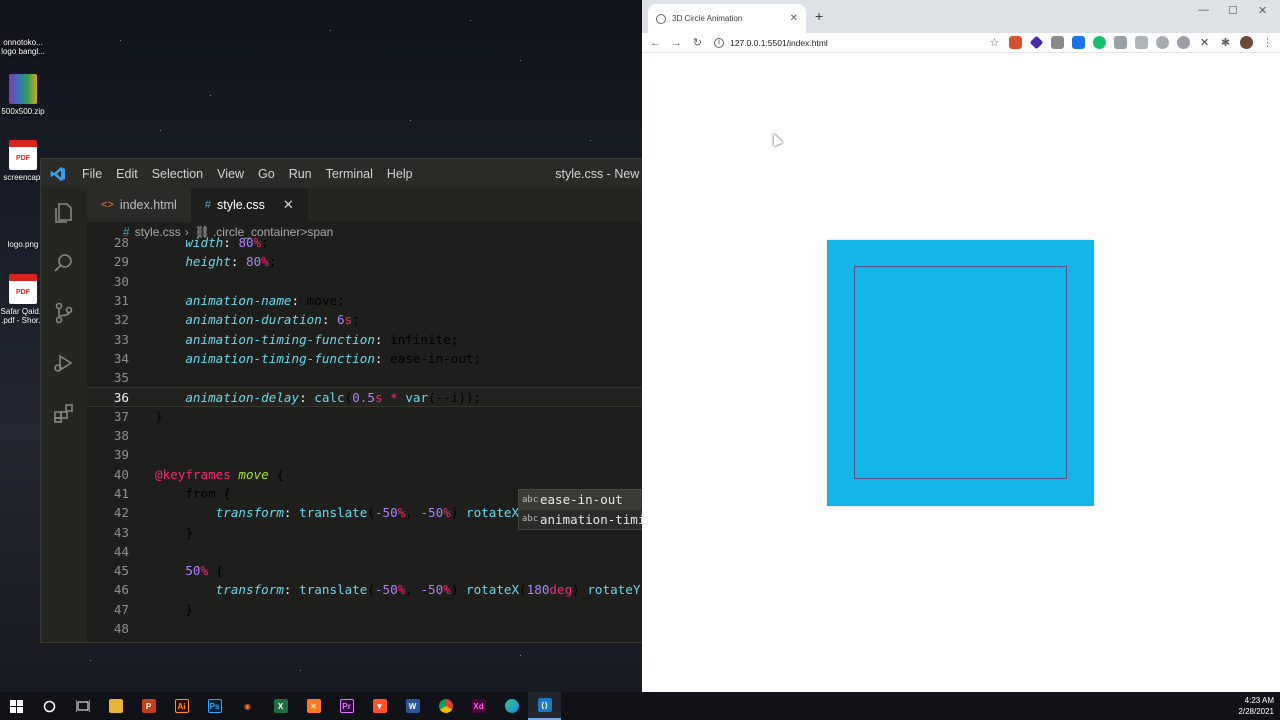 The width and height of the screenshot is (1280, 720). I want to click on forward-icon: →, so click(676, 43).